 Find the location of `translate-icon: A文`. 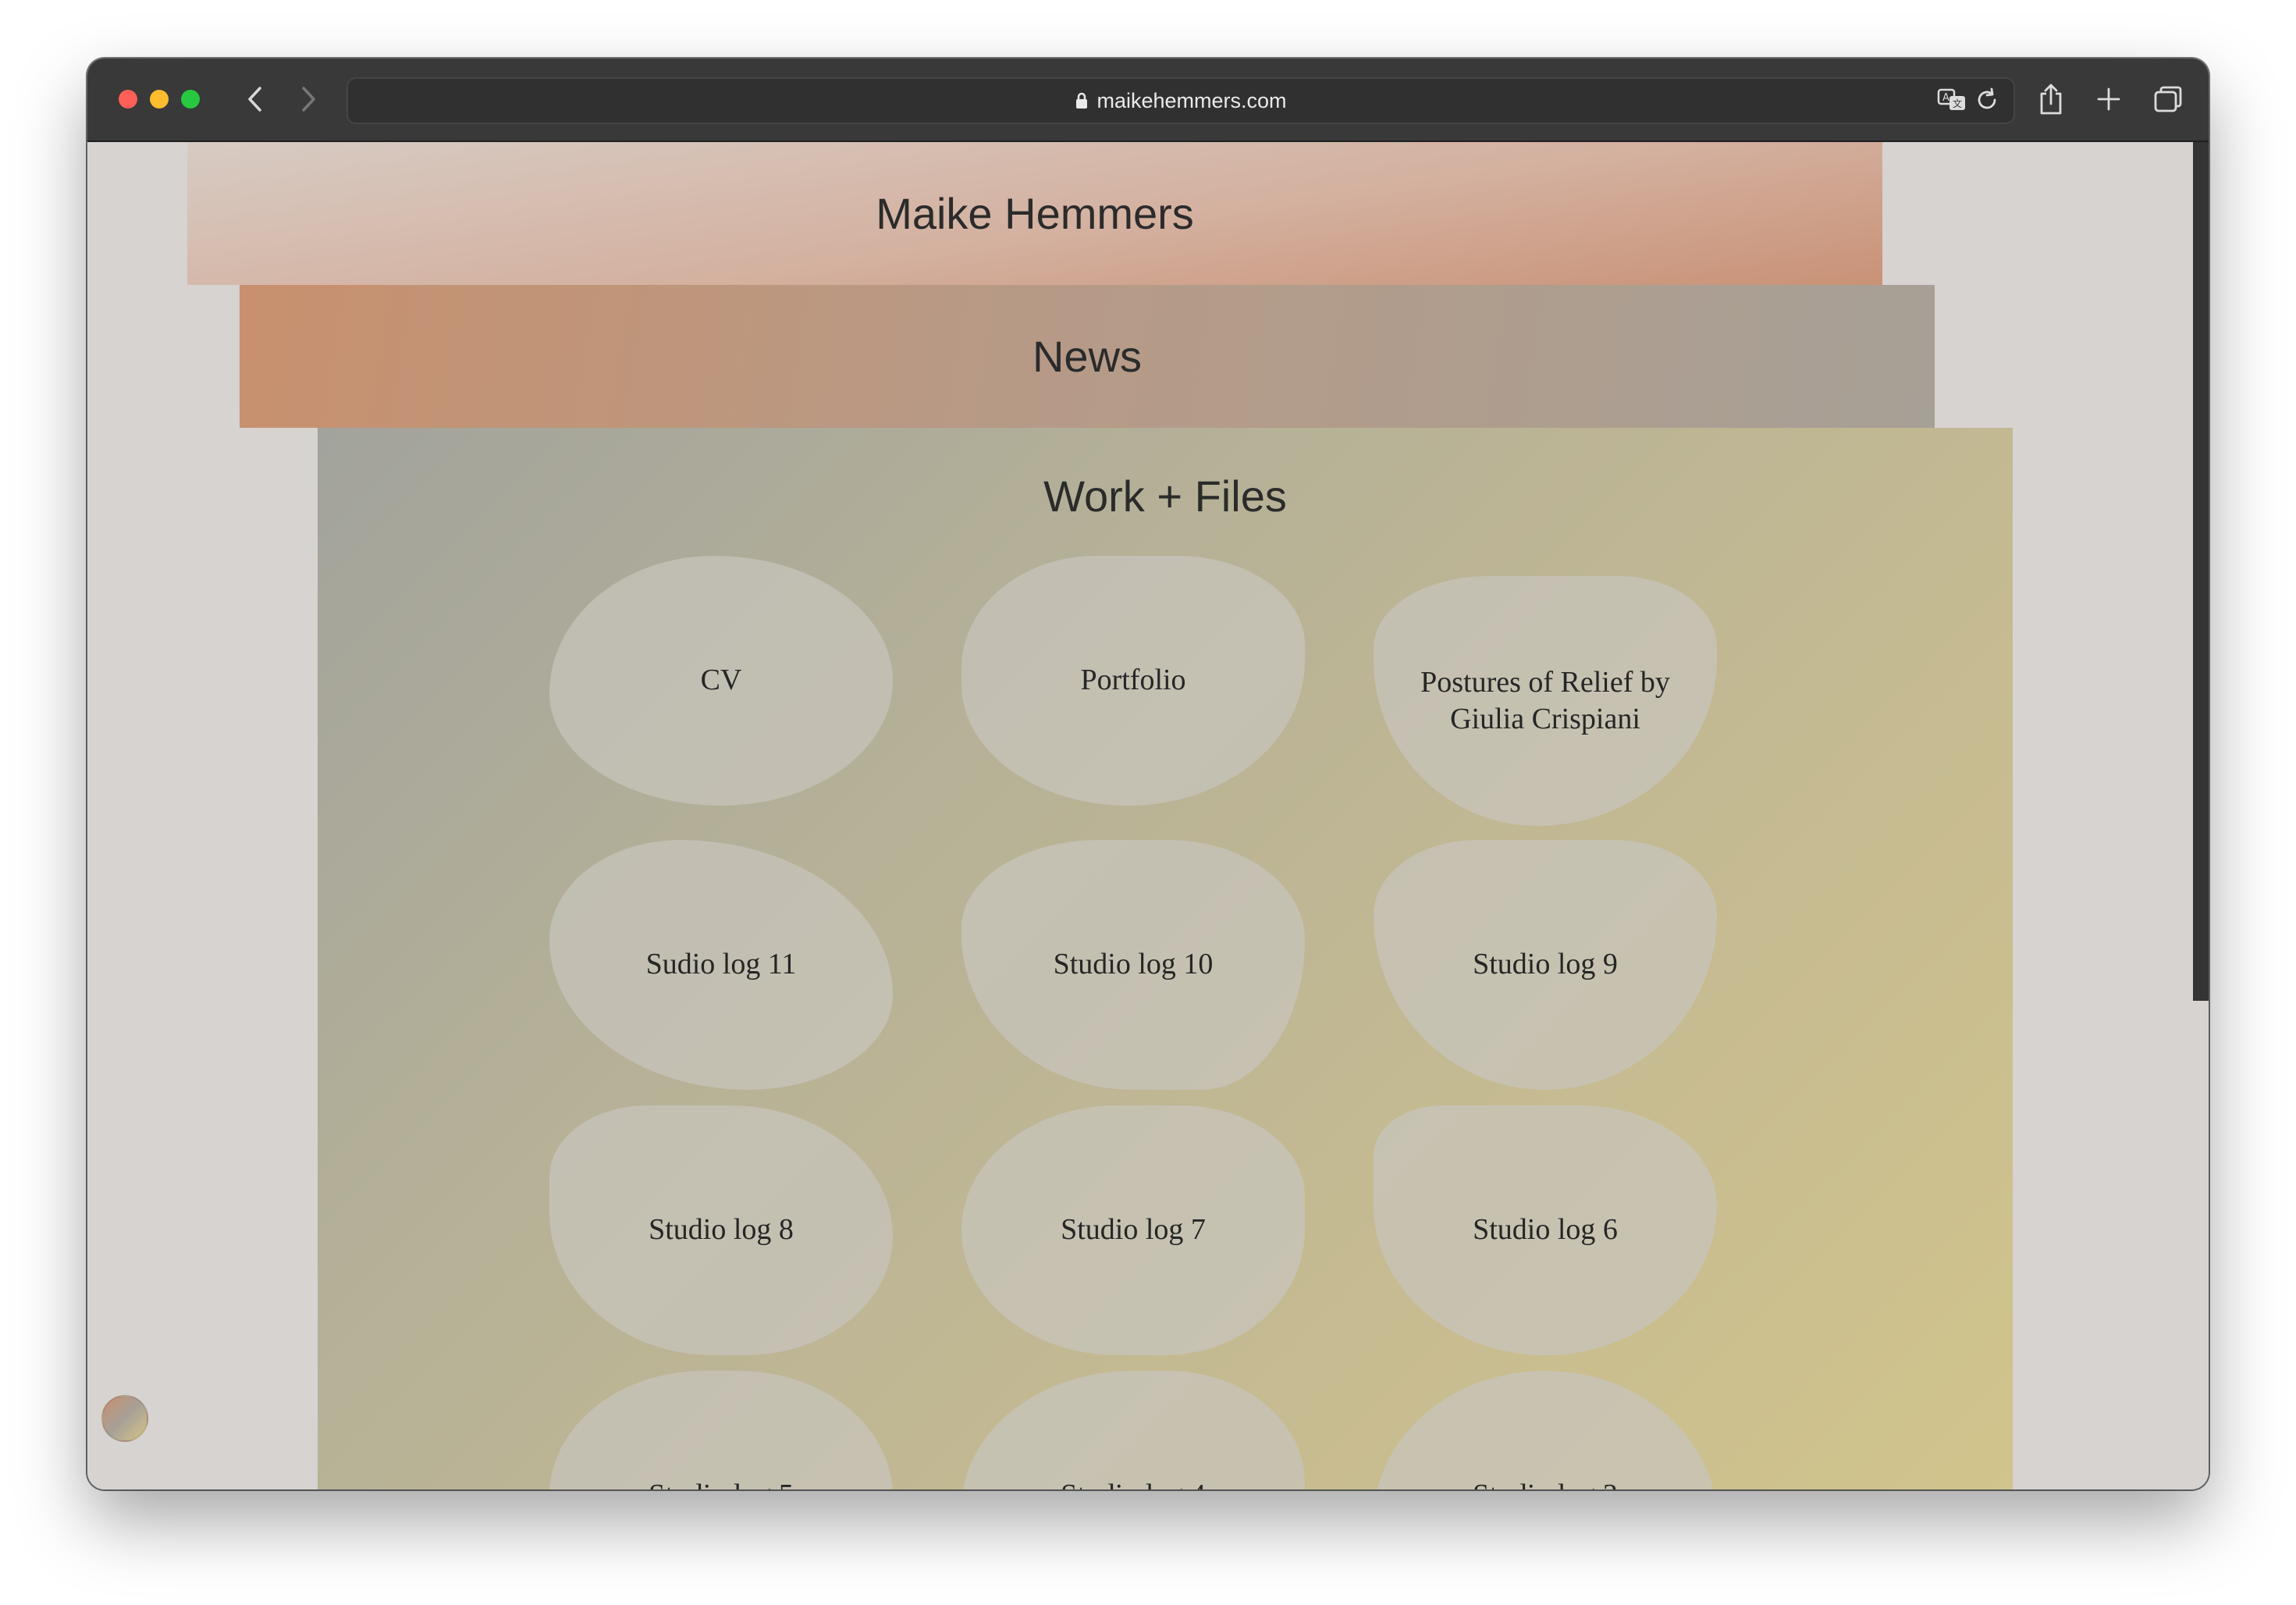

translate-icon: A文 is located at coordinates (1952, 102).